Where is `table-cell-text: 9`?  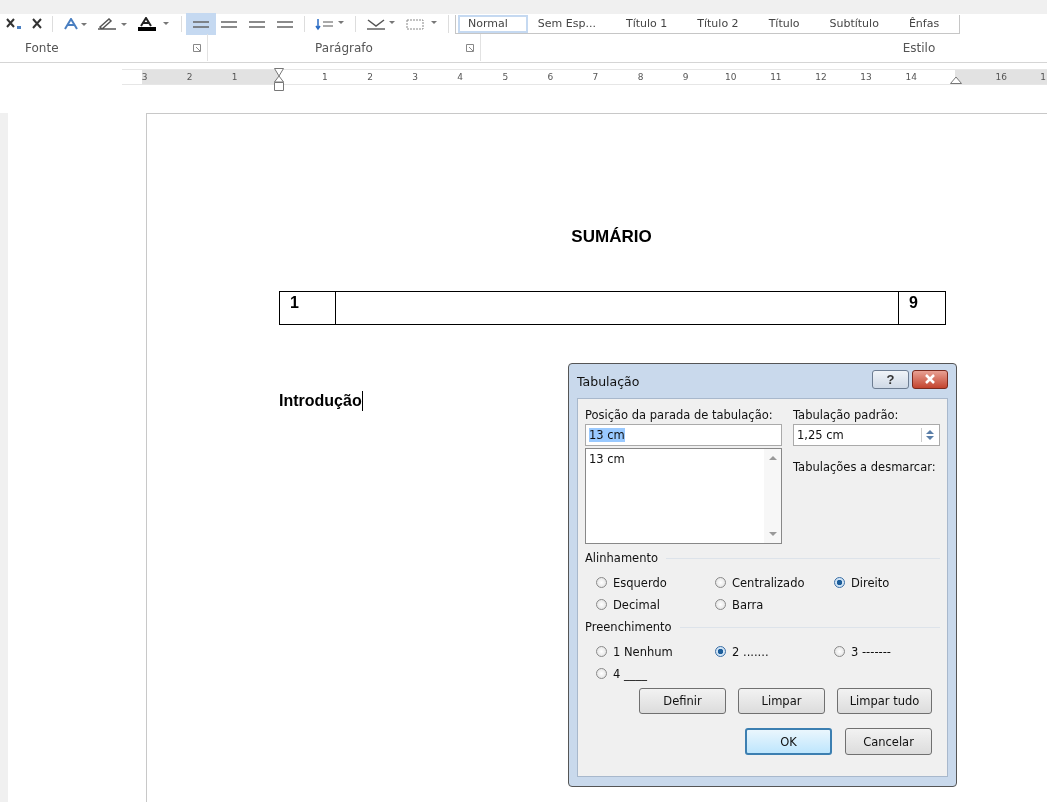 table-cell-text: 9 is located at coordinates (913, 303).